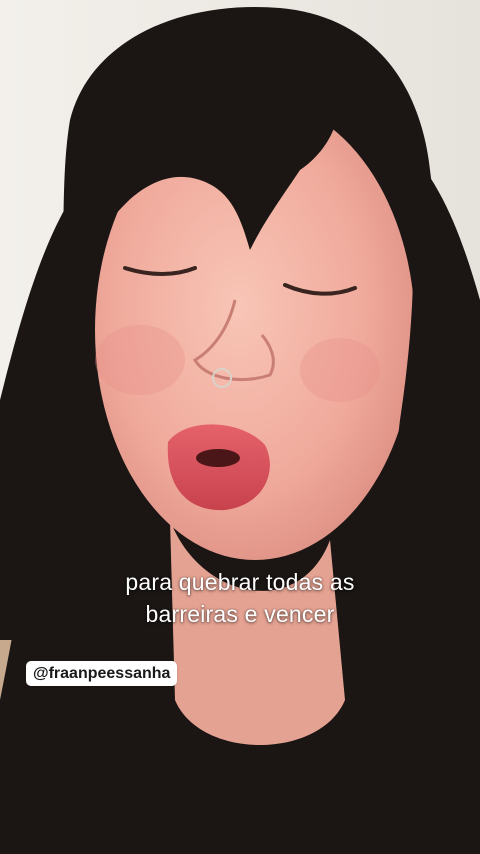 This screenshot has width=480, height=854. Describe the element at coordinates (240, 614) in the screenshot. I see `caption-line-2: barreiras e vencer` at that location.